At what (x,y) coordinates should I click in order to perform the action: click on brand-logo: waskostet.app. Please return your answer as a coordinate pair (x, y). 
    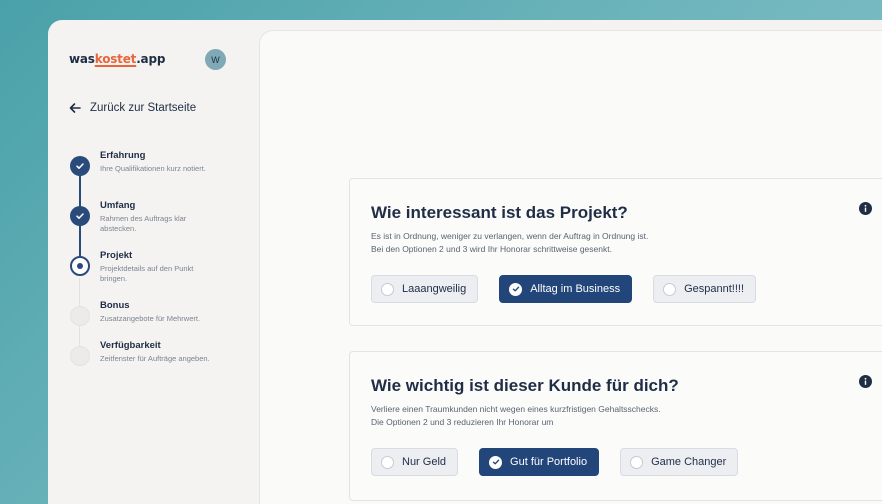
    Looking at the image, I should click on (117, 59).